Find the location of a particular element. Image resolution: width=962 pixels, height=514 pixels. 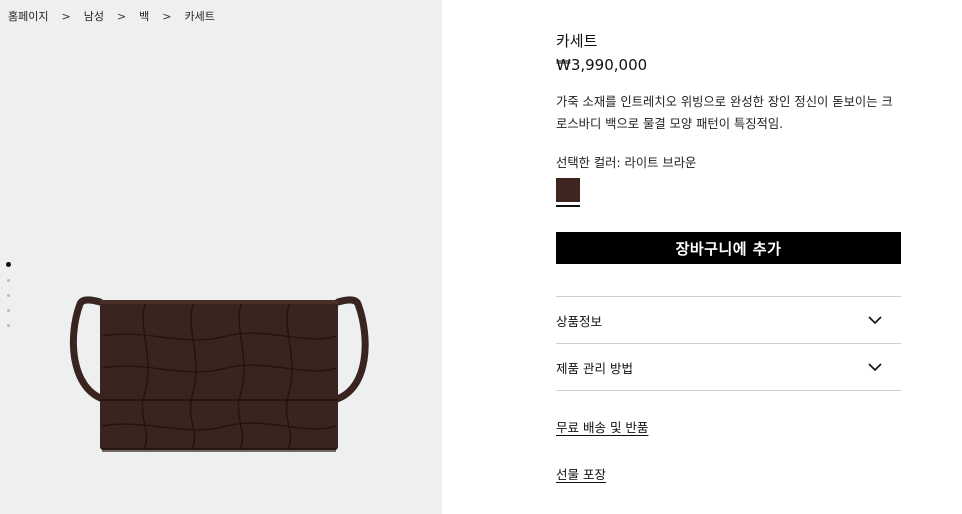

breadcrumb-men: 남성 is located at coordinates (94, 16).